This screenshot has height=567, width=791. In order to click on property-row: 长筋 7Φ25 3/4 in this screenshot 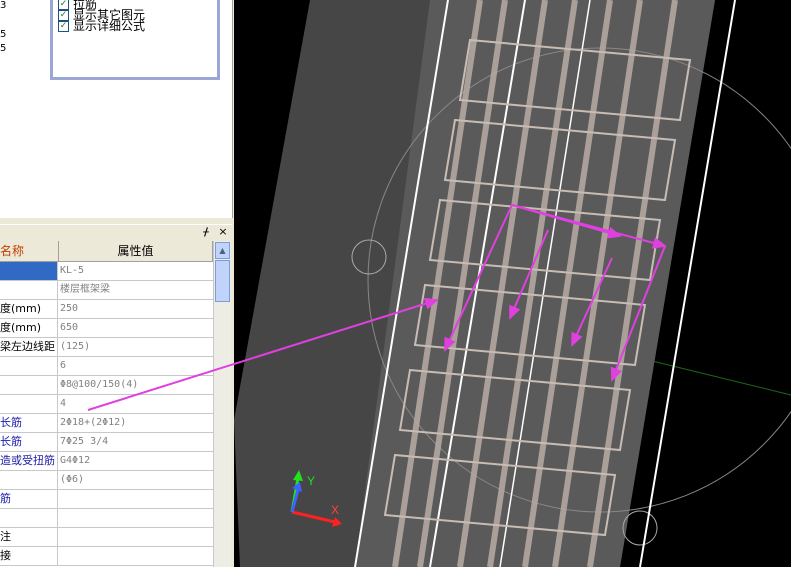, I will do `click(106, 442)`.